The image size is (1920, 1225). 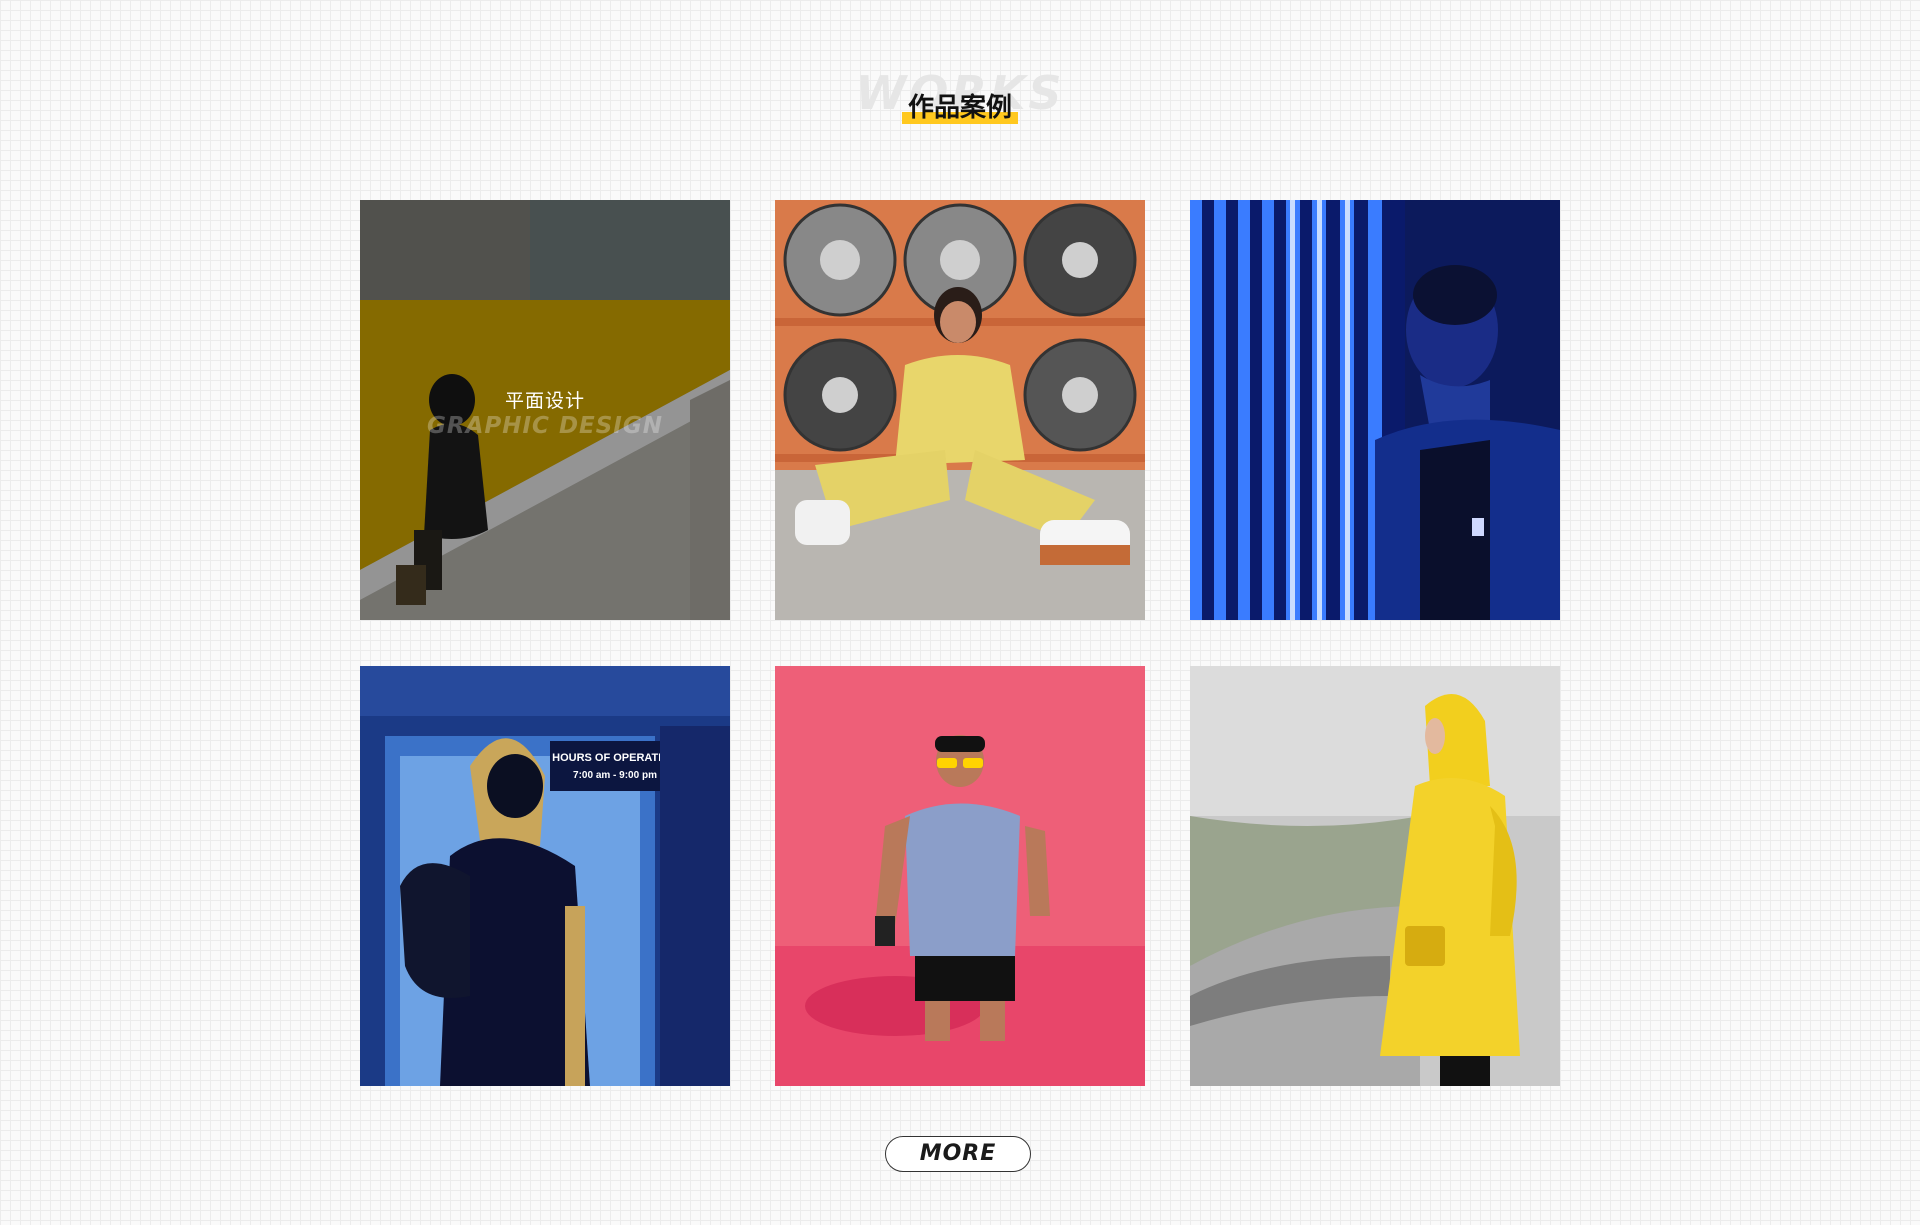 I want to click on work-image-elevator: HOURS OF OPERATION 7:00 am - 9:00 pm, so click(x=545, y=876).